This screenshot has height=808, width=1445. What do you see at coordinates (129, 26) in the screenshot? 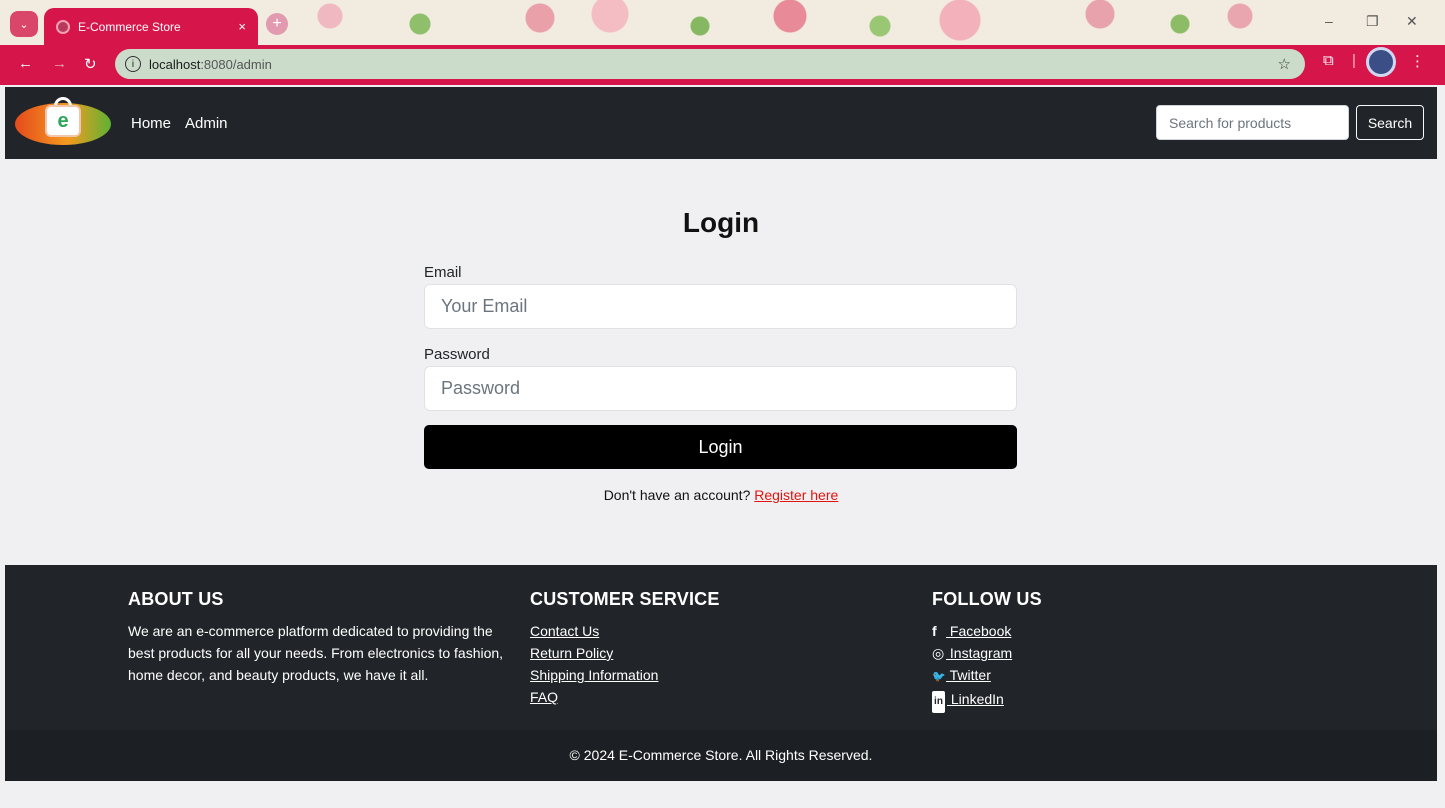
I see `tab-title: E-Commerce Store` at bounding box center [129, 26].